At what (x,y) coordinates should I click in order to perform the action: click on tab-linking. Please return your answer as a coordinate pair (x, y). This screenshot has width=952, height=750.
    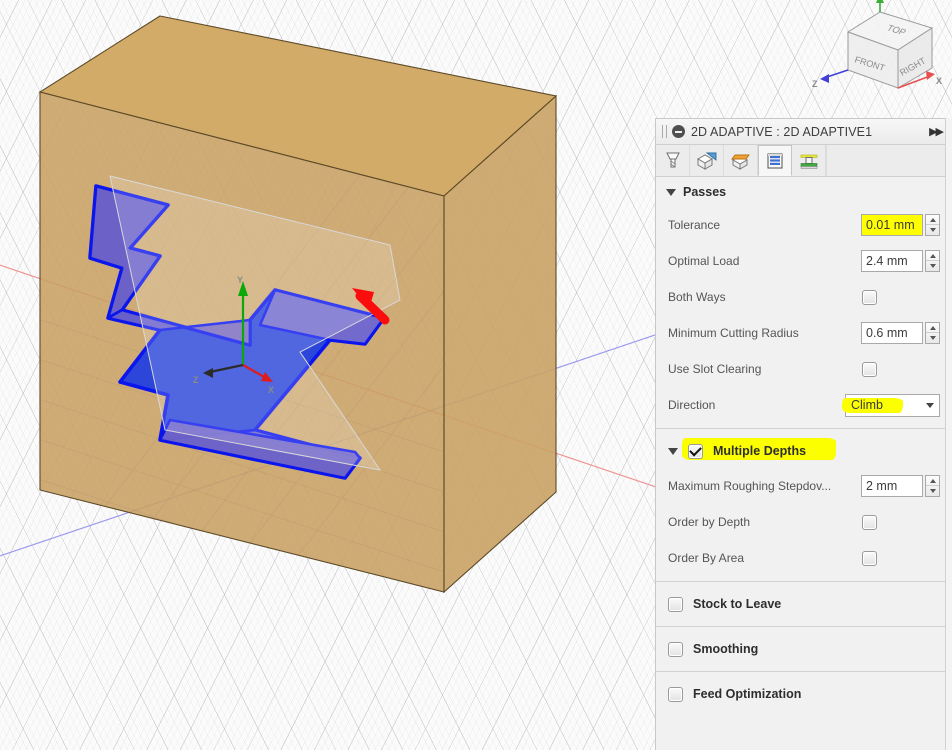
    Looking at the image, I should click on (809, 160).